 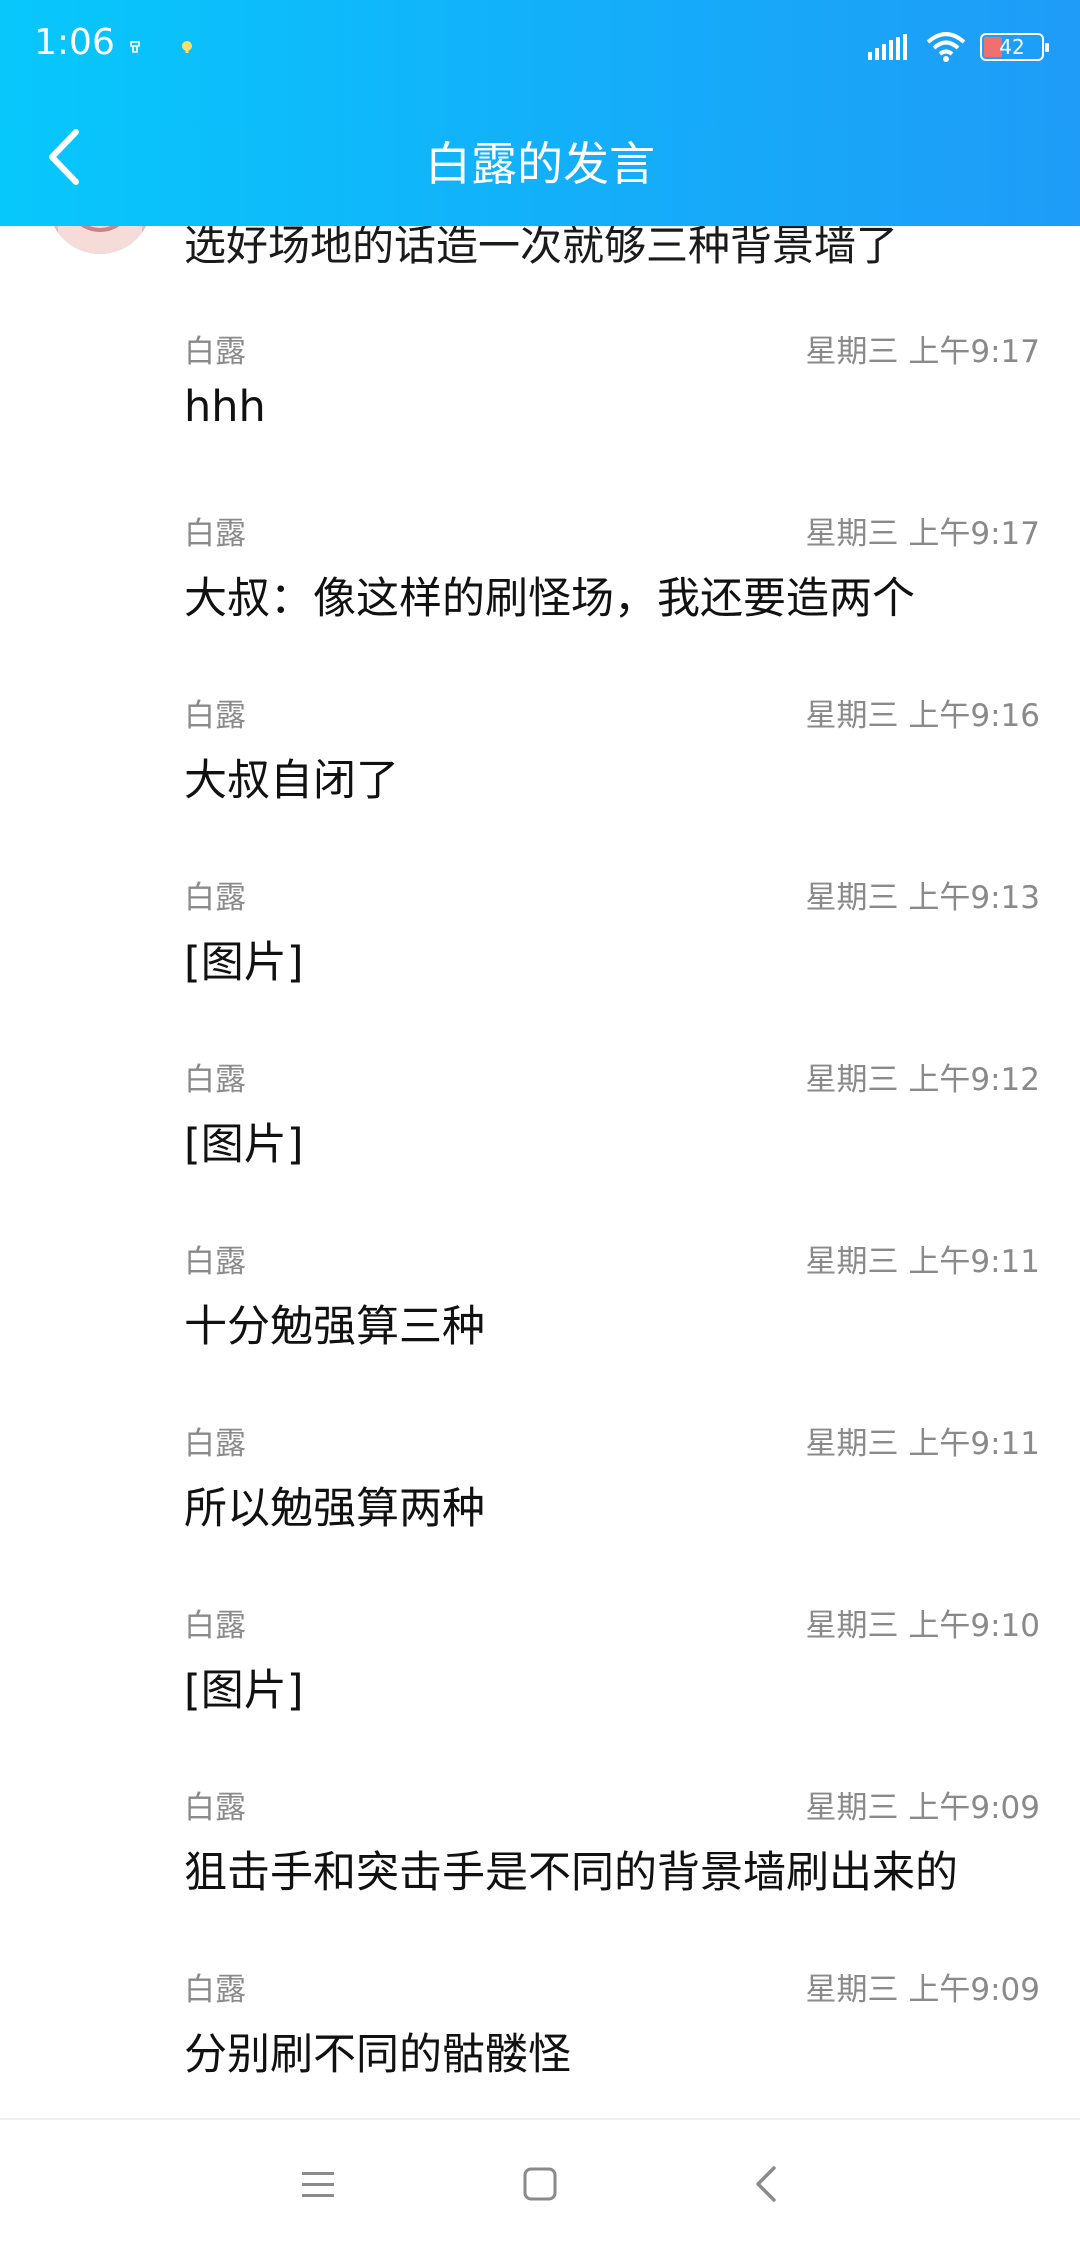 I want to click on home-icon, so click(x=540, y=2184).